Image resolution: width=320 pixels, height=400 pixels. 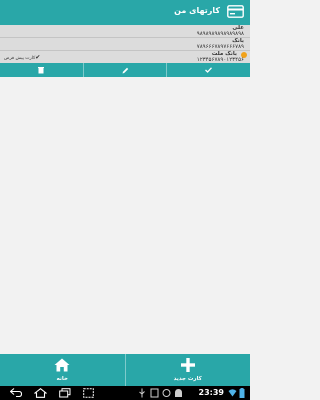 What do you see at coordinates (62, 365) in the screenshot?
I see `home-icon` at bounding box center [62, 365].